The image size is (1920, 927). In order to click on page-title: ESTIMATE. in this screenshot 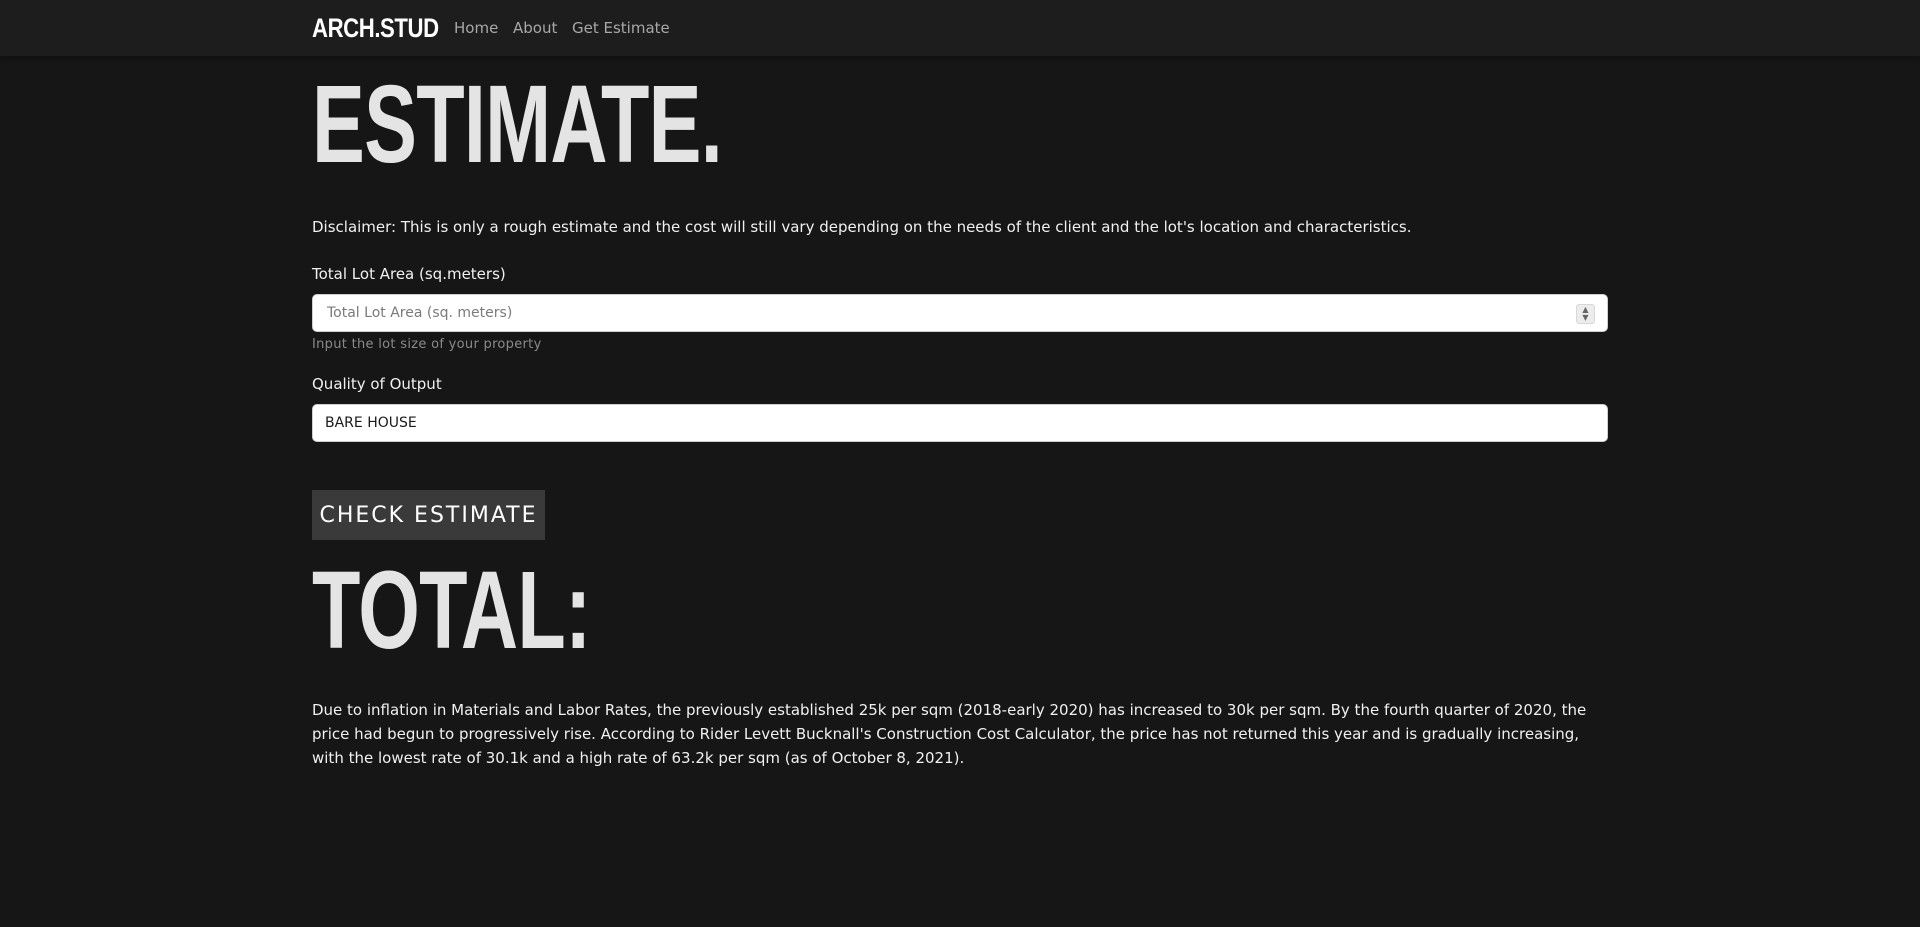, I will do `click(517, 124)`.